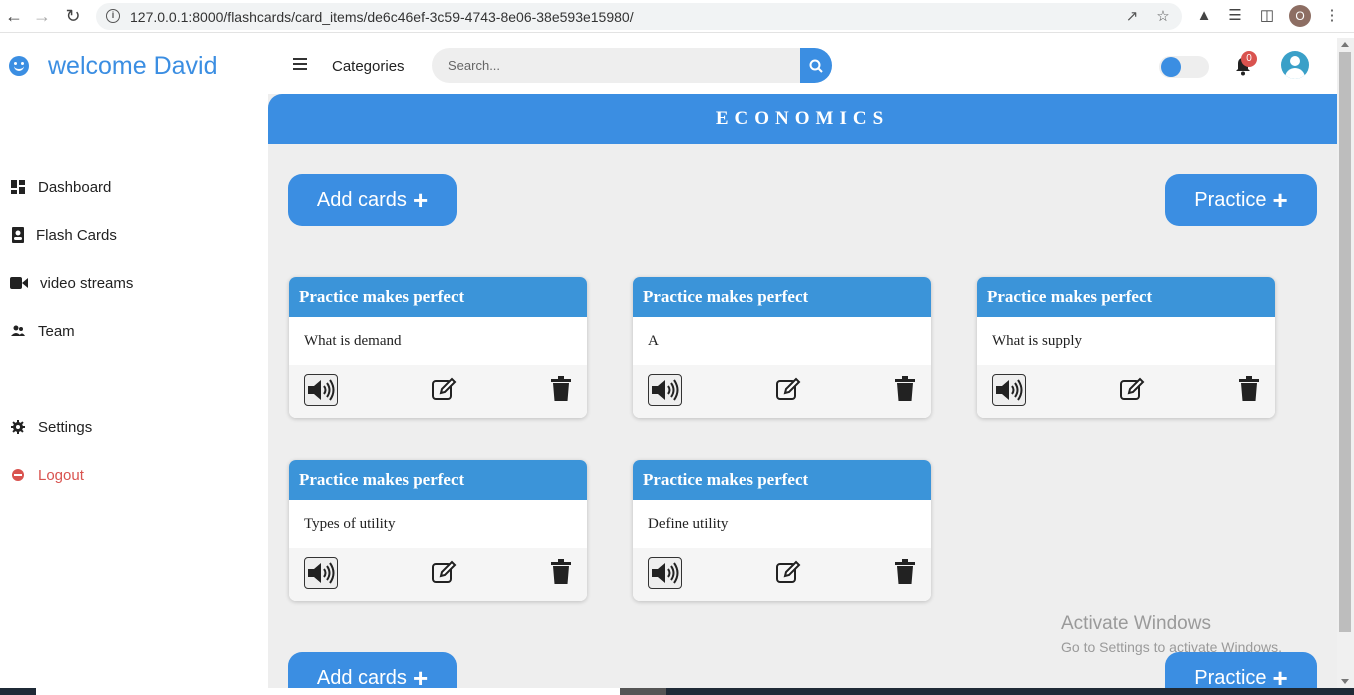  Describe the element at coordinates (368, 66) in the screenshot. I see `categories-link: Categories` at that location.